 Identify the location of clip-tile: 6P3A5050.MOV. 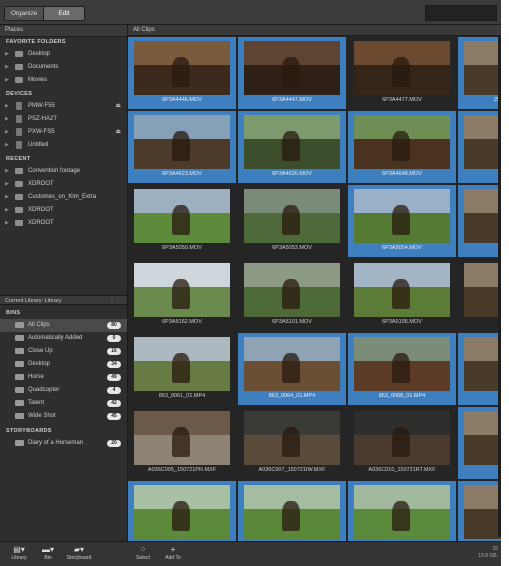
(182, 221).